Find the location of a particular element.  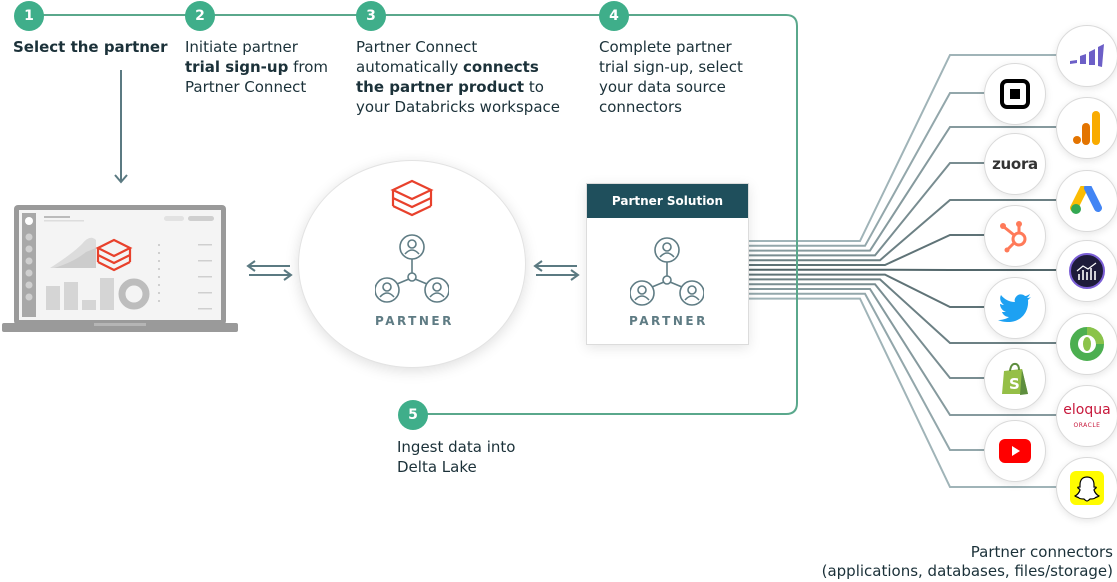

square-logo-icon is located at coordinates (1015, 94).